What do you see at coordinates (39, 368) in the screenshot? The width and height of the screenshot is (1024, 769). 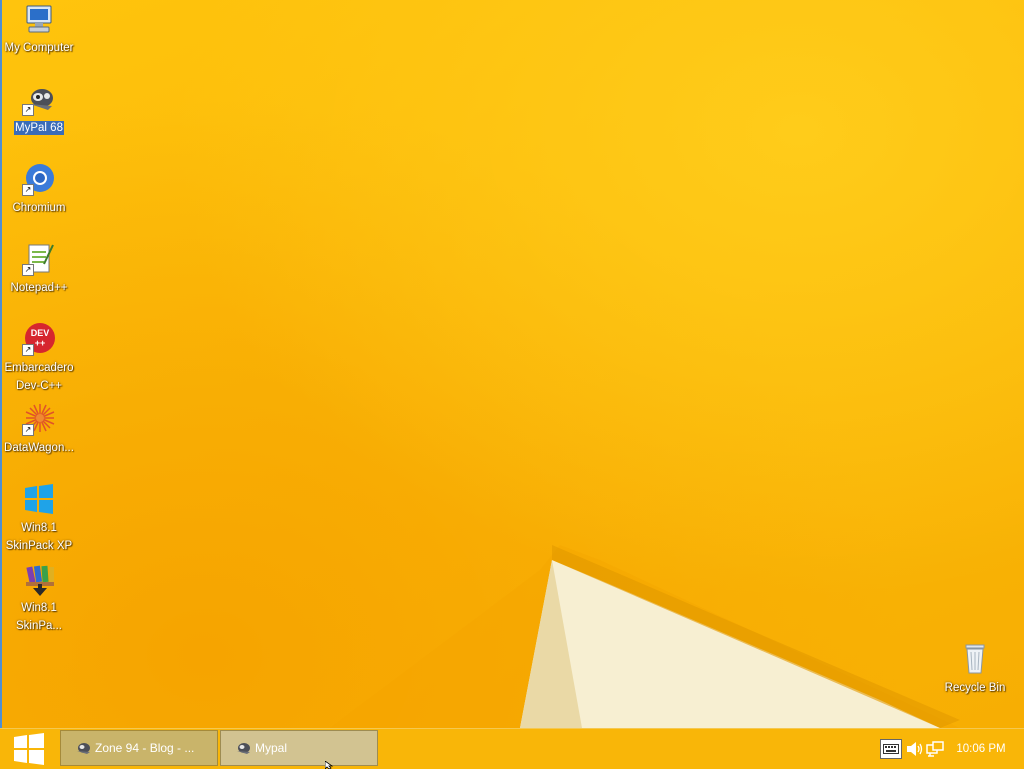 I see `desktop-icon-label-line1: Embarcadero` at bounding box center [39, 368].